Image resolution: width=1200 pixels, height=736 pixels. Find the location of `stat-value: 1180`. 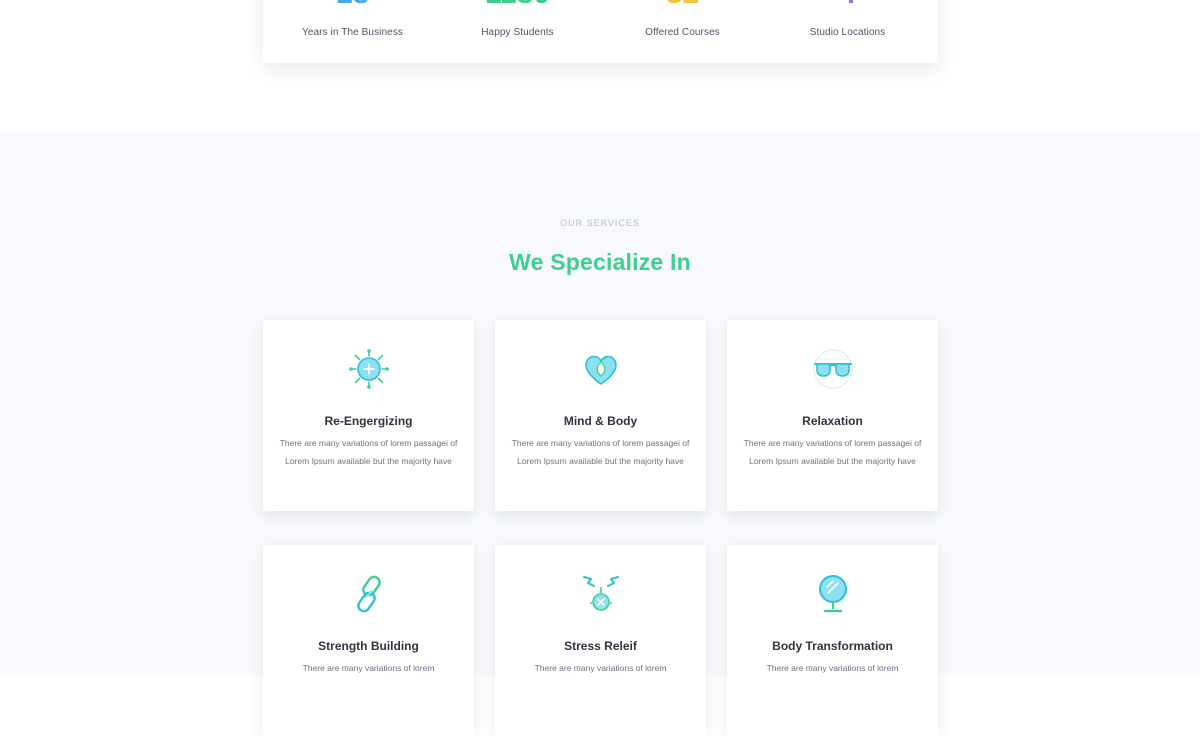

stat-value: 1180 is located at coordinates (517, 6).